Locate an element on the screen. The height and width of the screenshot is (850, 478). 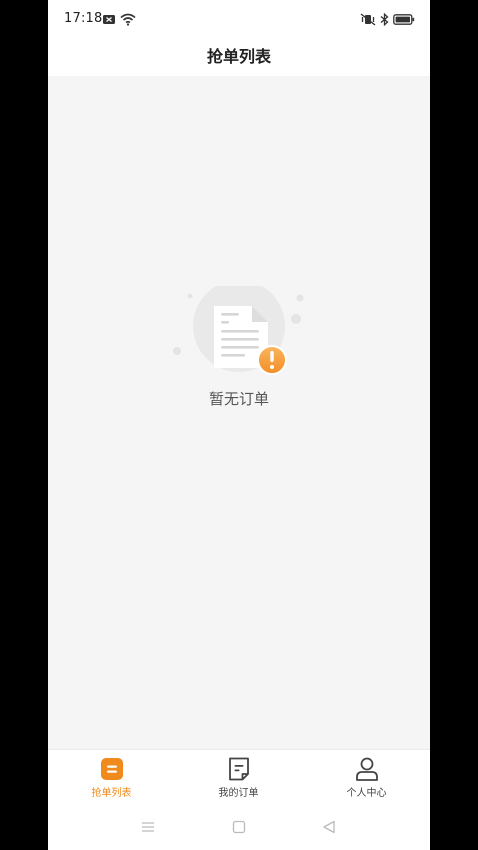
tab-label: 抢单列表 is located at coordinates (111, 793).